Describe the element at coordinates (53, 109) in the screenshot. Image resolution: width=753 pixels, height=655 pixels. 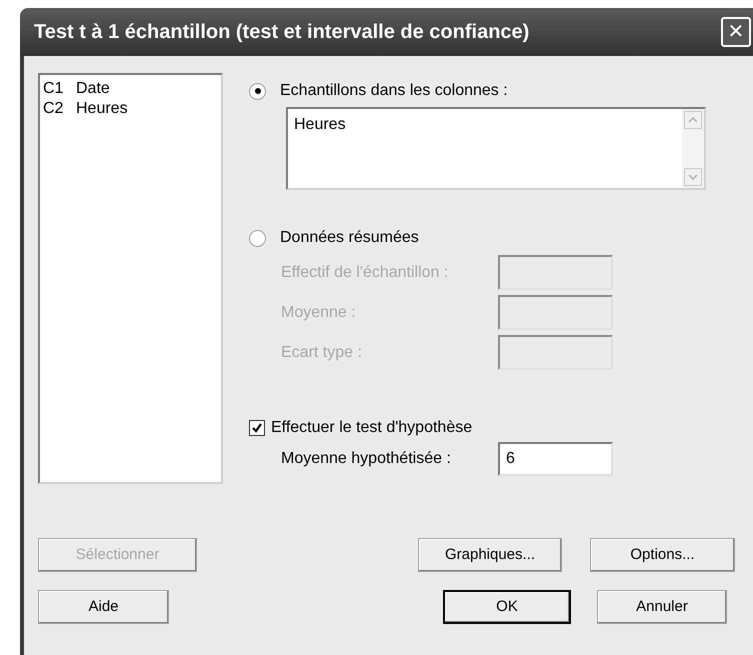
I see `column-id: C2` at that location.